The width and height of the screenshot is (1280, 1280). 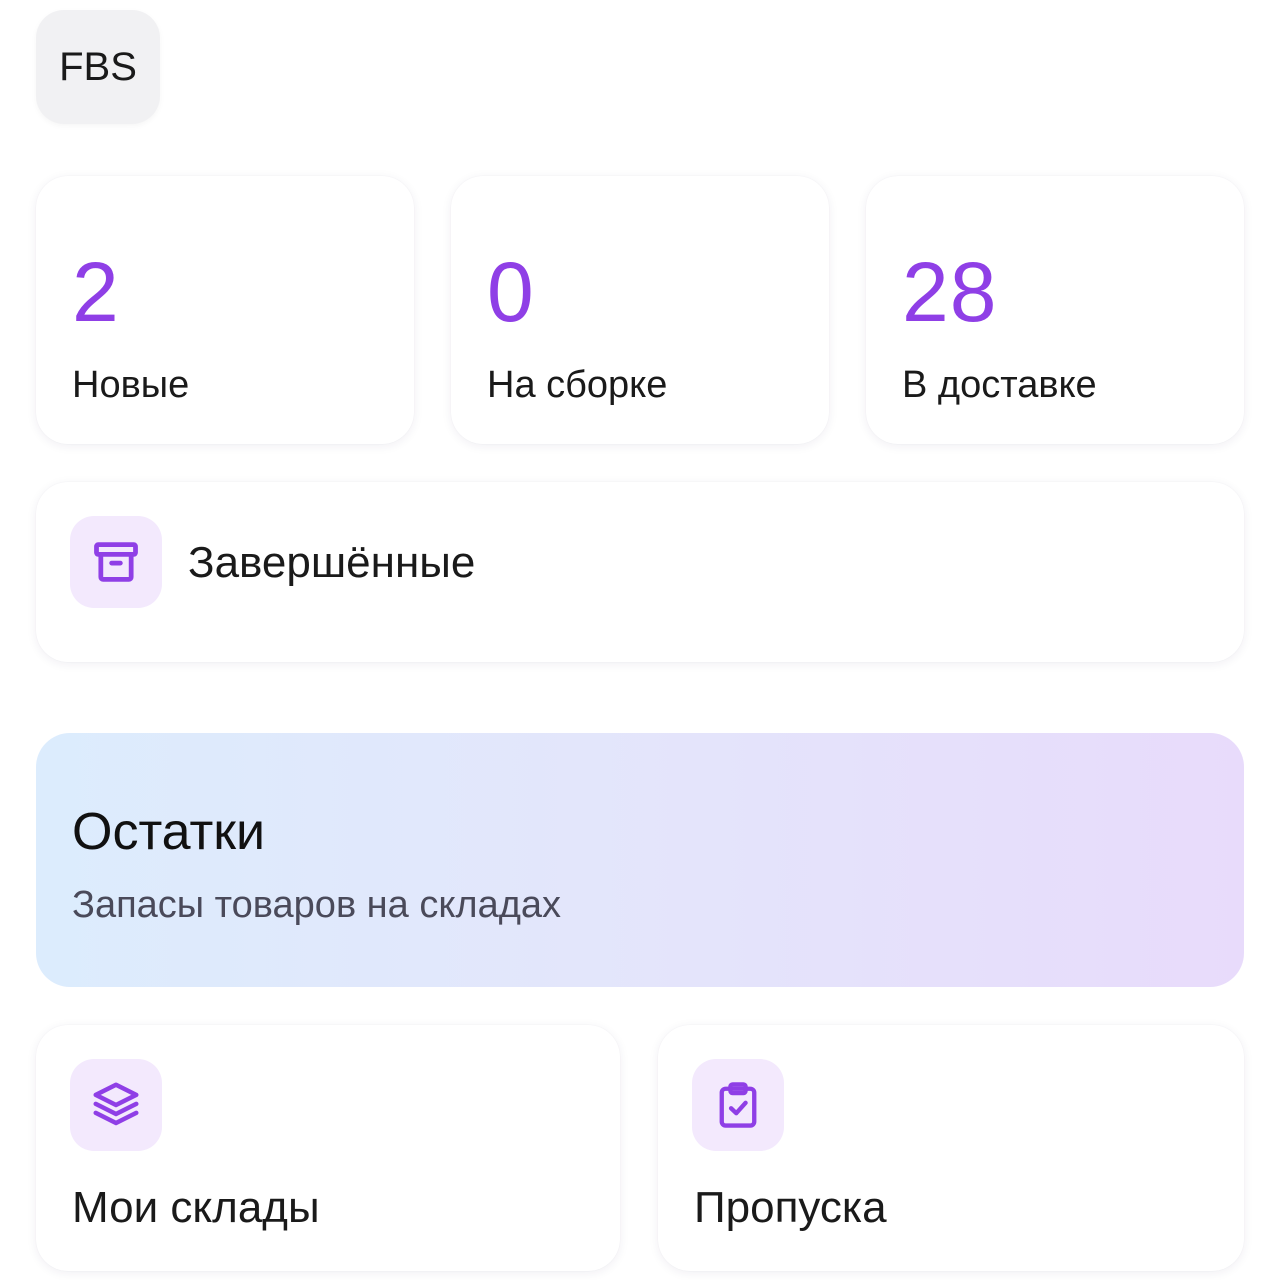 I want to click on completed-label: Завершённые, so click(x=332, y=562).